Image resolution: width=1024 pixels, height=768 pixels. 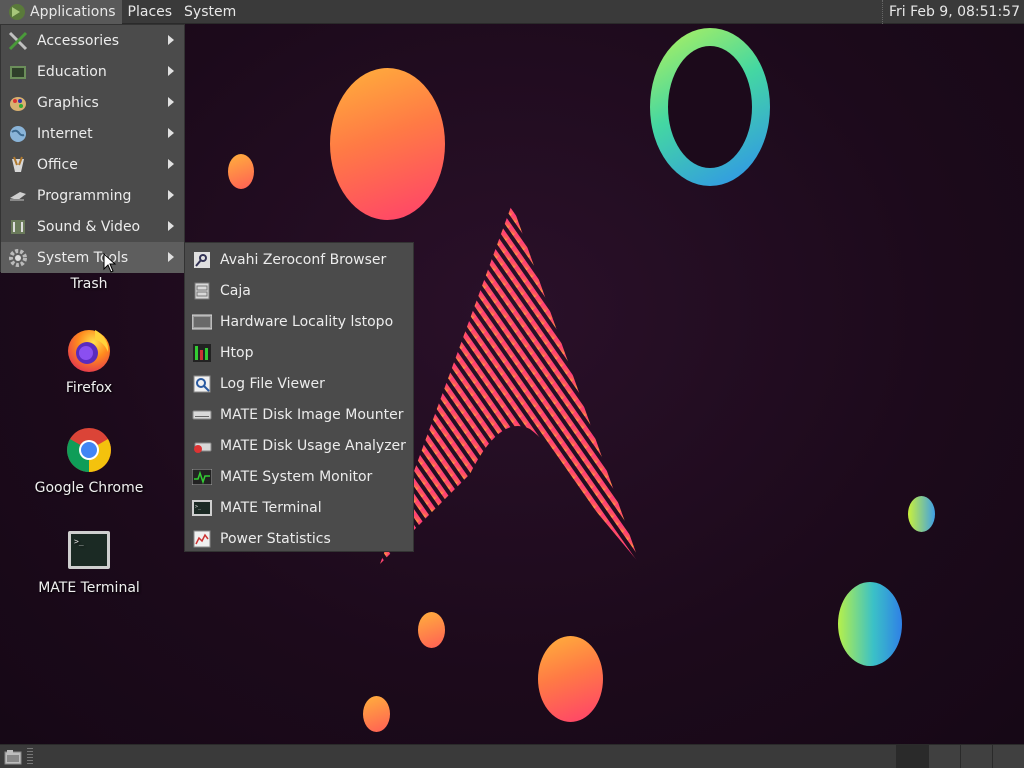 What do you see at coordinates (299, 352) in the screenshot?
I see `submenu-item-htop: Htop` at bounding box center [299, 352].